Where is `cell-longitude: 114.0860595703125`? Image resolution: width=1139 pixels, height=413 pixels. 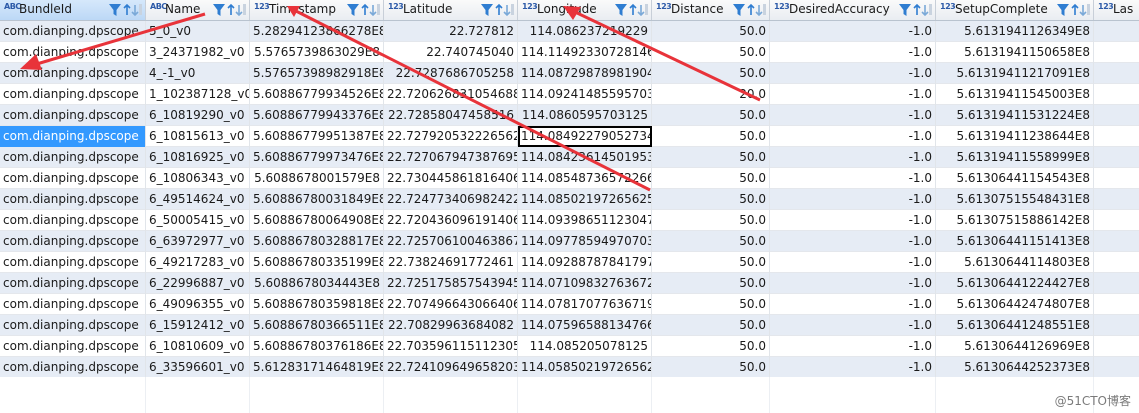 cell-longitude: 114.0860595703125 is located at coordinates (585, 115).